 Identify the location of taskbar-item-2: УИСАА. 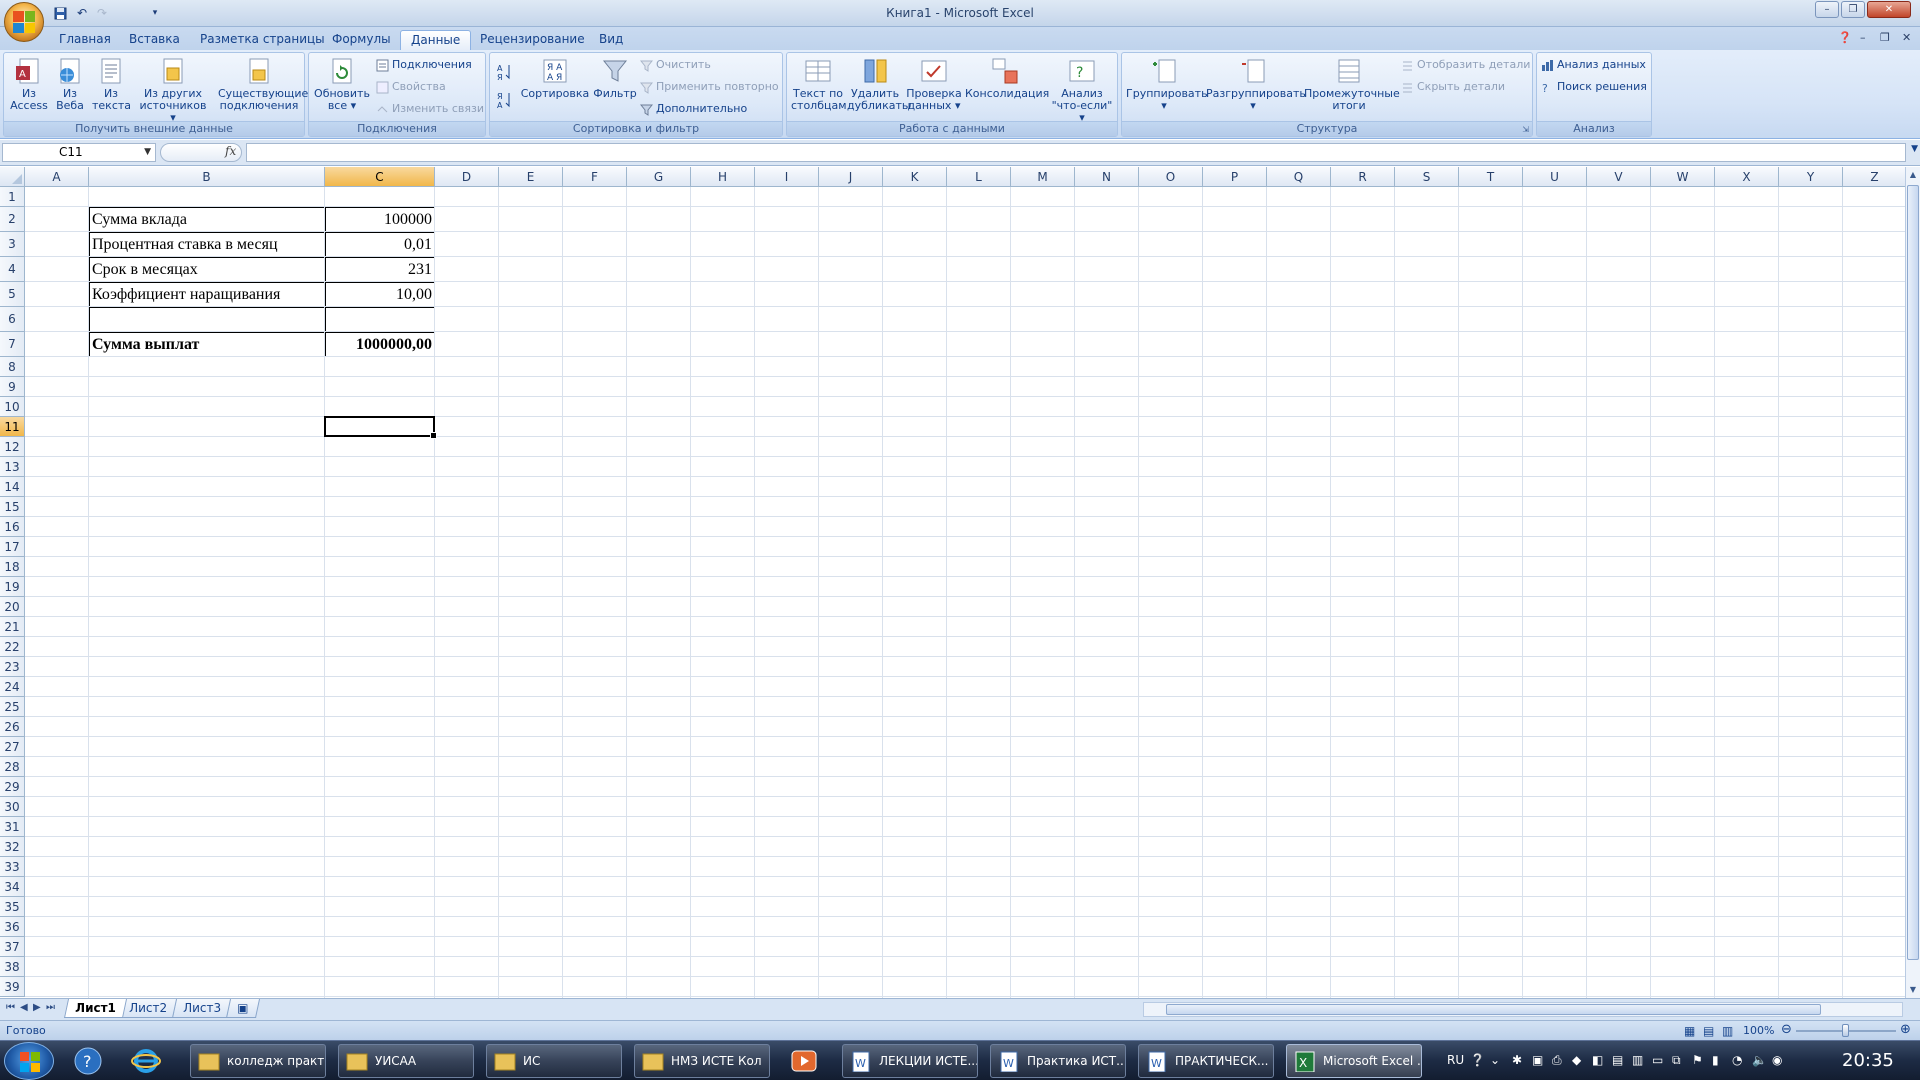
(406, 1061).